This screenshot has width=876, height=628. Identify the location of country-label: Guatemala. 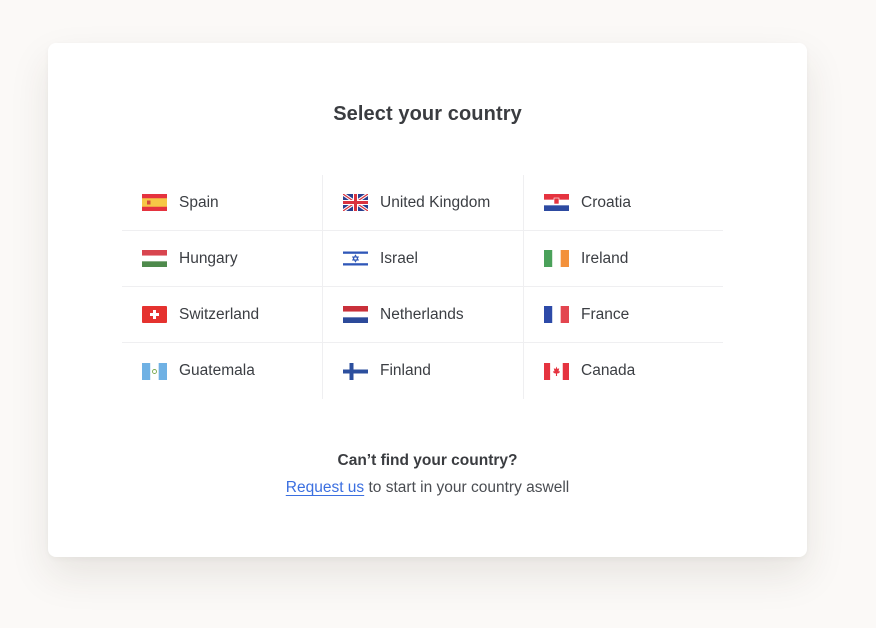
(217, 370).